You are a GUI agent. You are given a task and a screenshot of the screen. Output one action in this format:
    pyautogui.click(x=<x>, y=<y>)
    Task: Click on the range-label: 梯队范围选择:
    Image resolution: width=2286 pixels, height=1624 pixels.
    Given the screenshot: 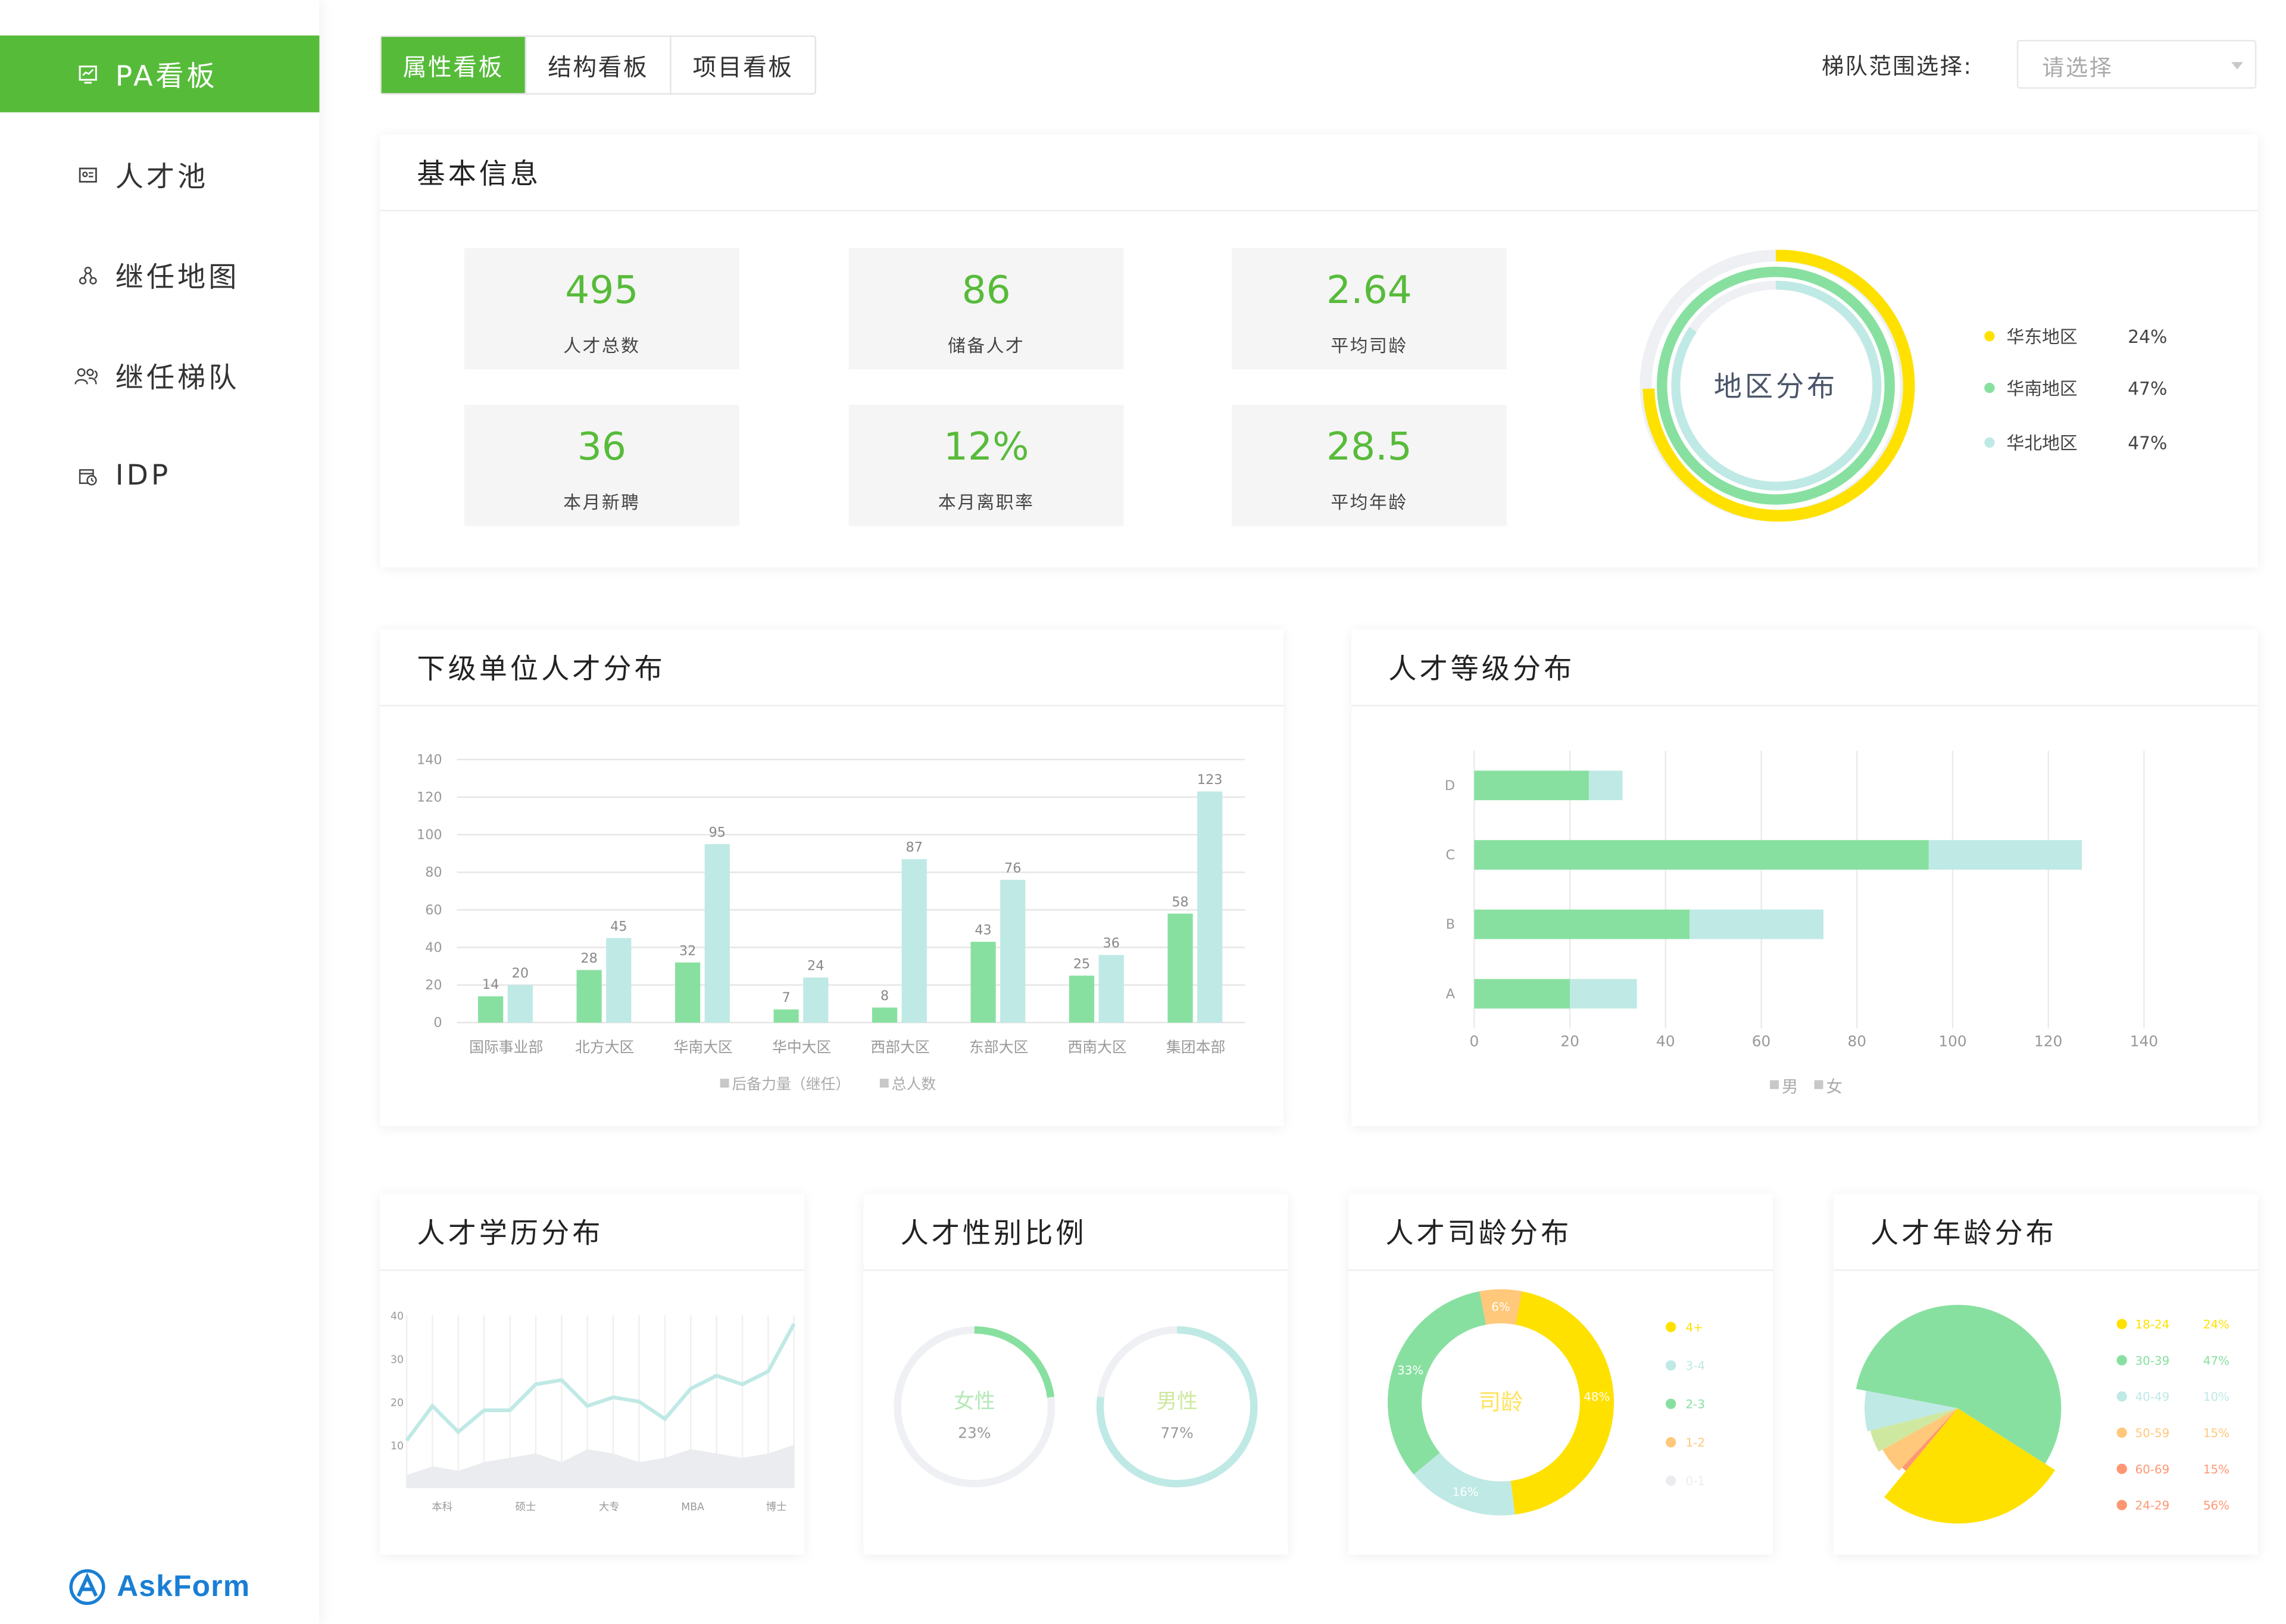 What is the action you would take?
    pyautogui.click(x=1898, y=66)
    